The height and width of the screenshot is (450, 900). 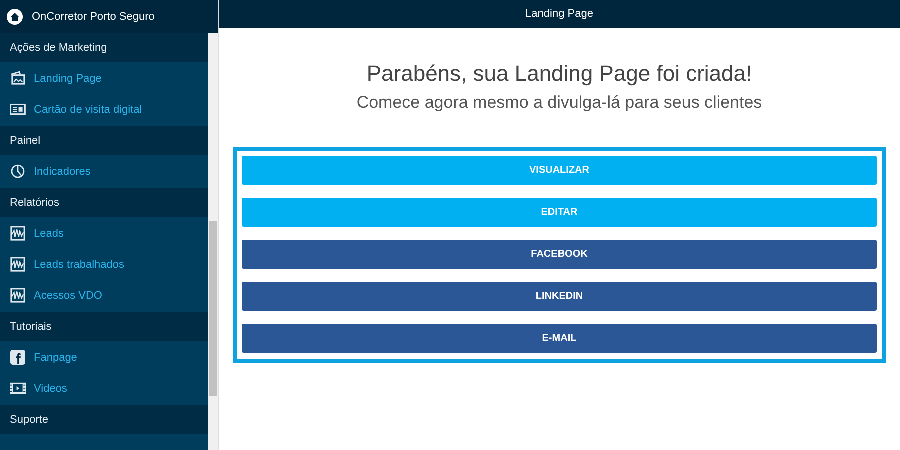 What do you see at coordinates (104, 326) in the screenshot?
I see `section-header: Tutoriais` at bounding box center [104, 326].